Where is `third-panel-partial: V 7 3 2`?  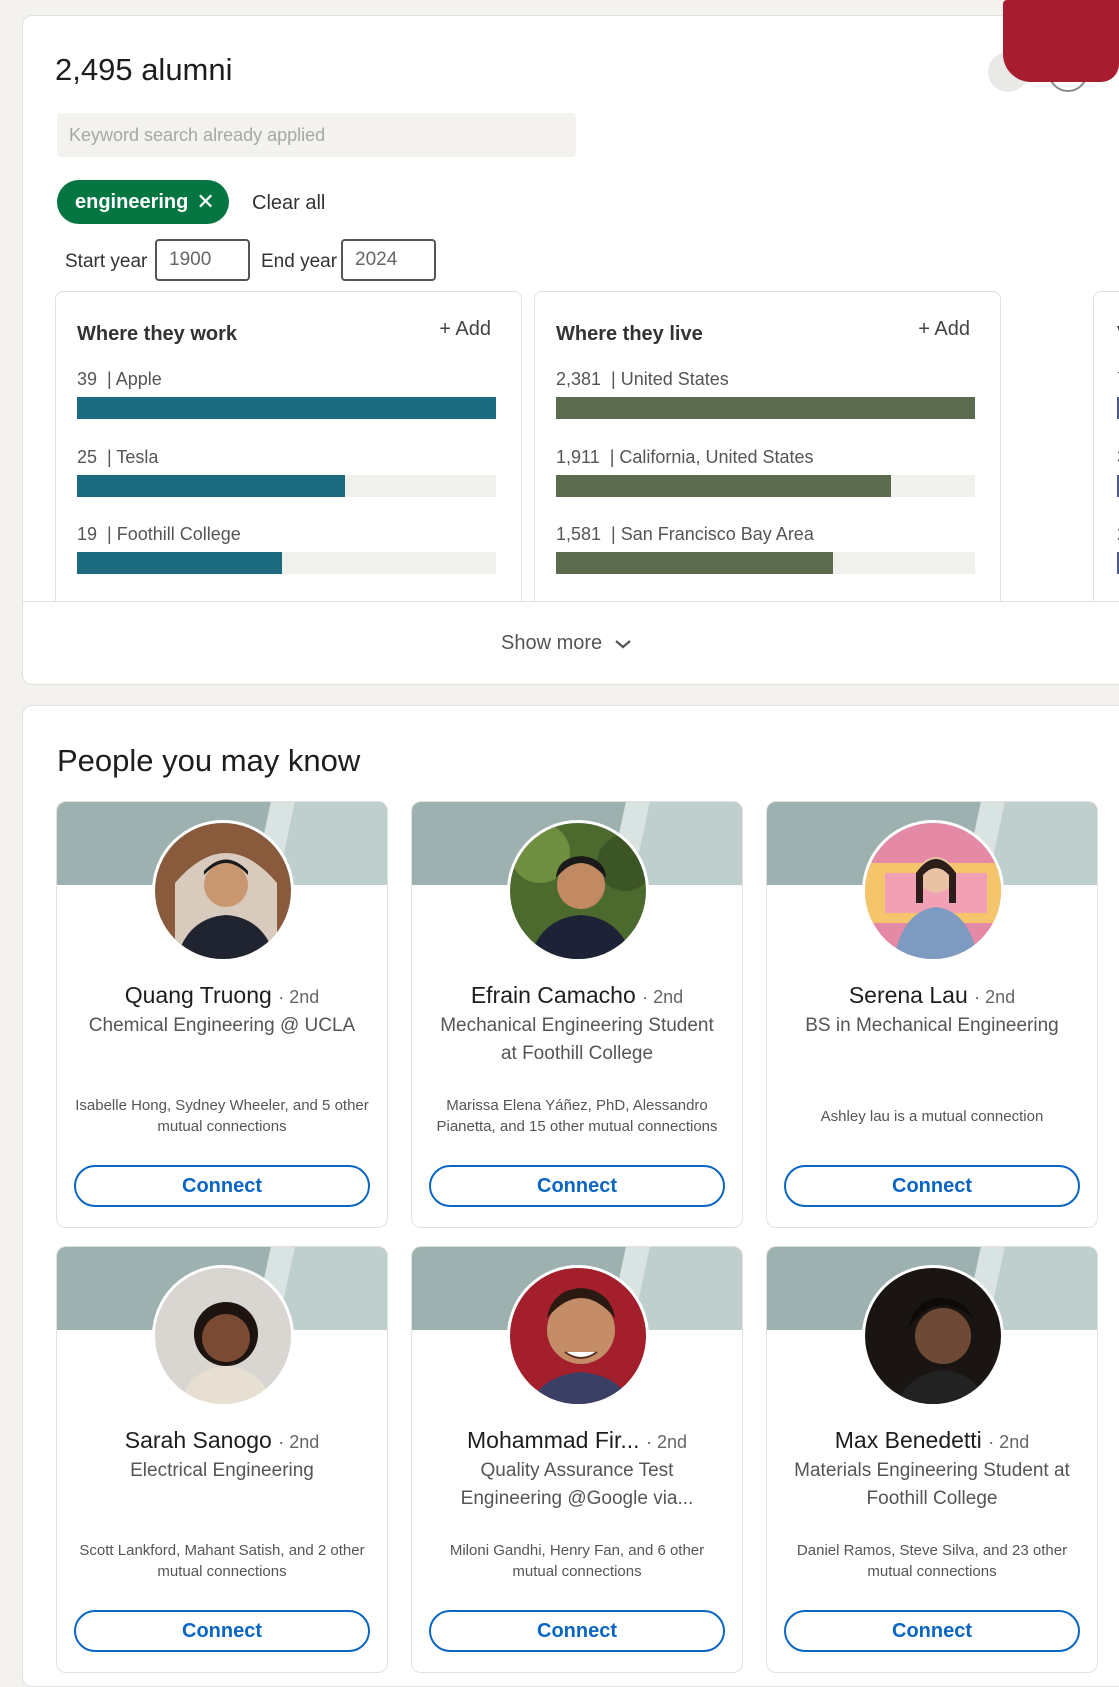
third-panel-partial: V 7 3 2 is located at coordinates (1106, 452).